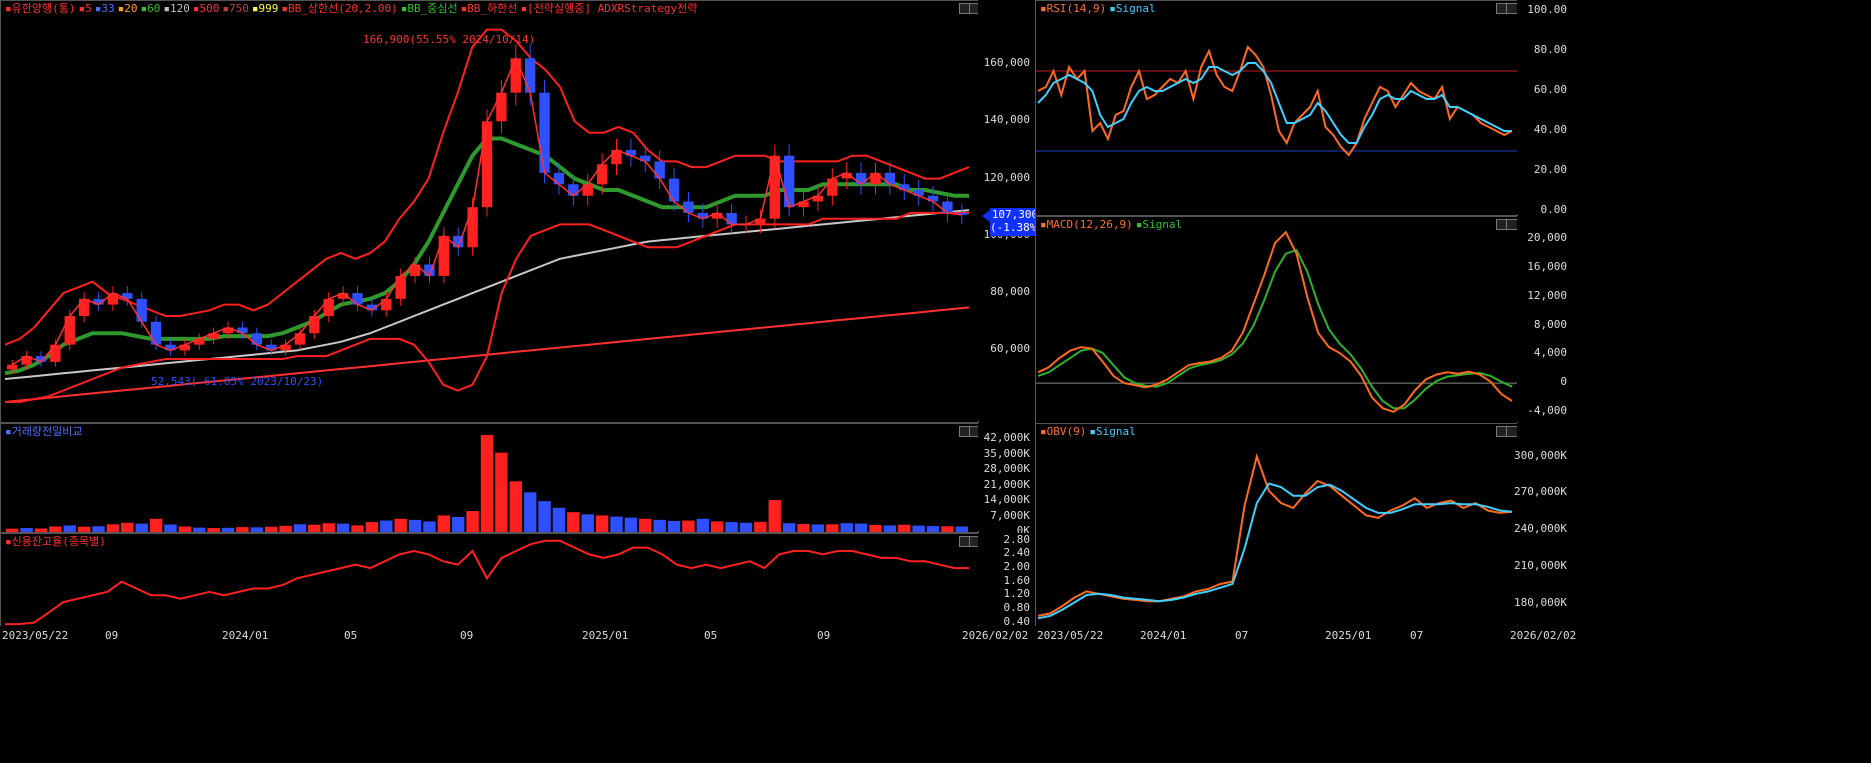 The height and width of the screenshot is (763, 1871). I want to click on legend-item: ▪BB_상한선(20,2.00), so click(339, 8).